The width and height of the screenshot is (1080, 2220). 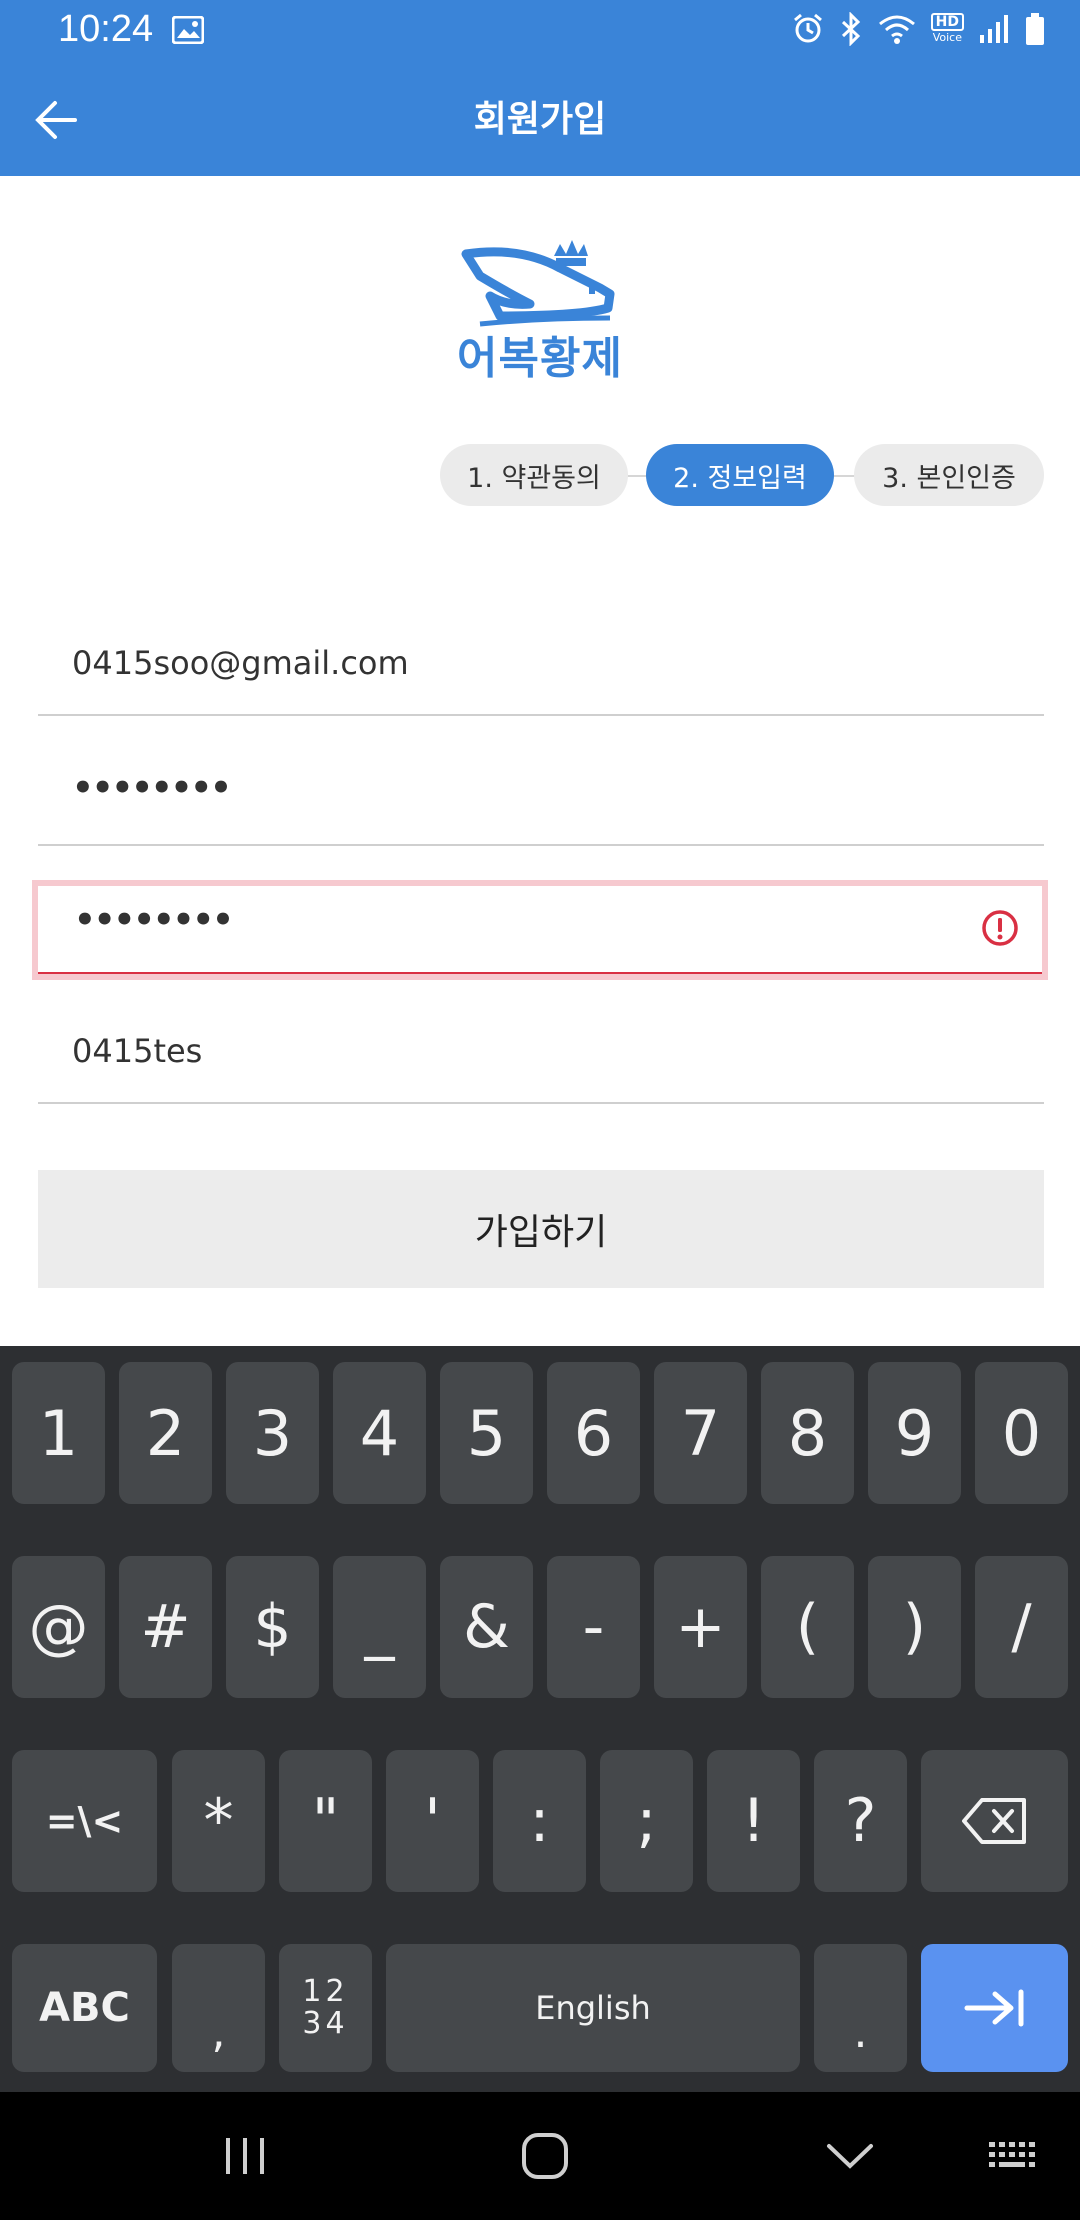 What do you see at coordinates (325, 2023) in the screenshot?
I see `numpad-bottom: 34` at bounding box center [325, 2023].